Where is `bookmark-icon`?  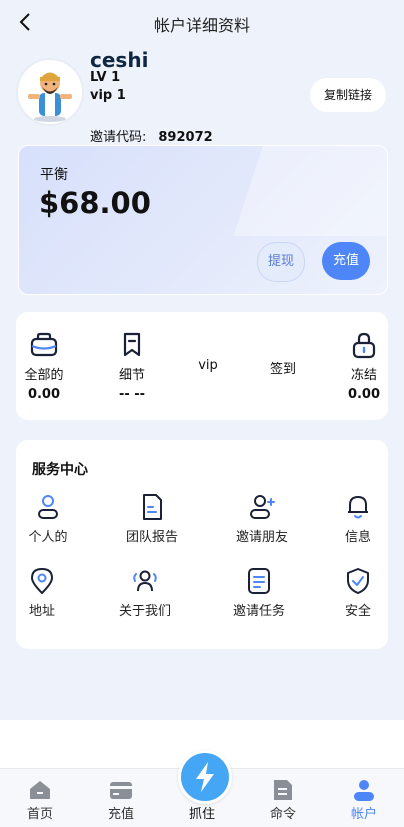 bookmark-icon is located at coordinates (132, 344).